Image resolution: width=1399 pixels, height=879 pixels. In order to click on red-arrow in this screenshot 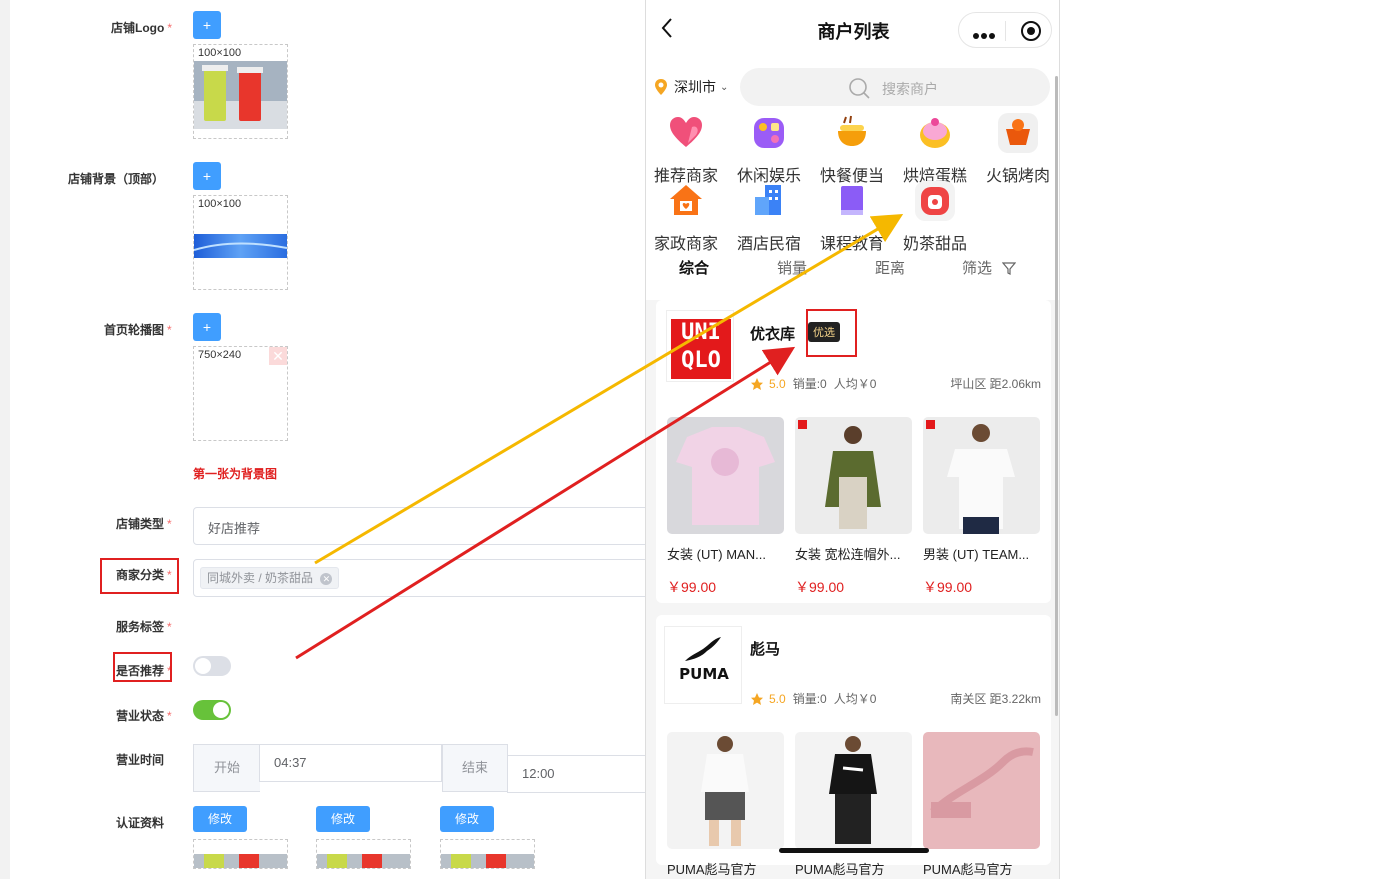, I will do `click(545, 503)`.